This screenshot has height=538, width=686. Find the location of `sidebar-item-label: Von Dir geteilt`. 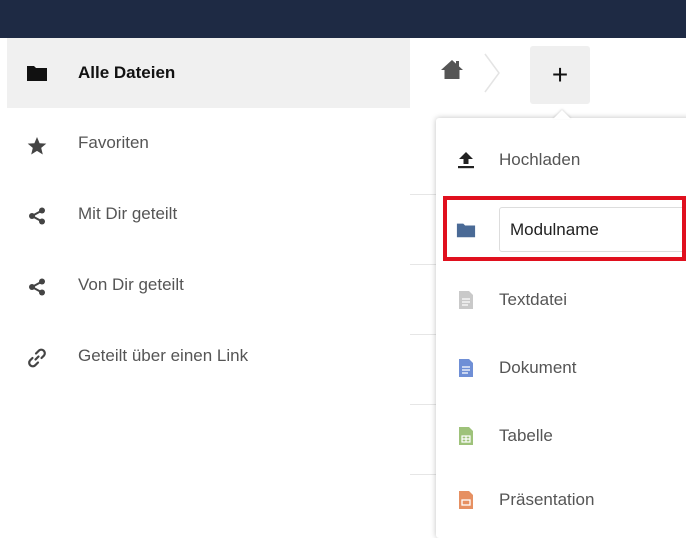

sidebar-item-label: Von Dir geteilt is located at coordinates (131, 284).